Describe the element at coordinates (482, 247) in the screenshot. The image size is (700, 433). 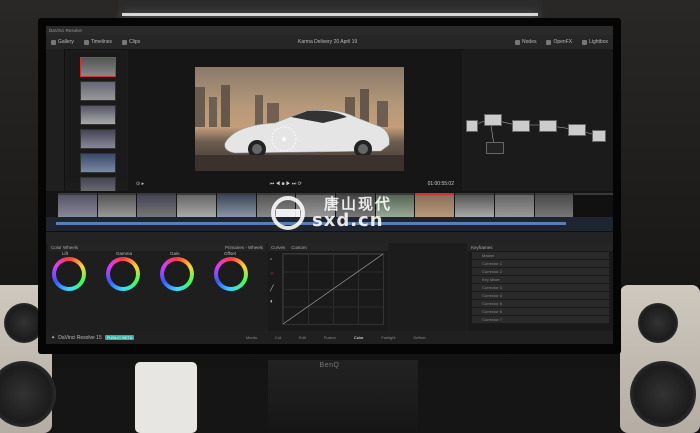
I see `keyframes-header: Keyframes` at that location.